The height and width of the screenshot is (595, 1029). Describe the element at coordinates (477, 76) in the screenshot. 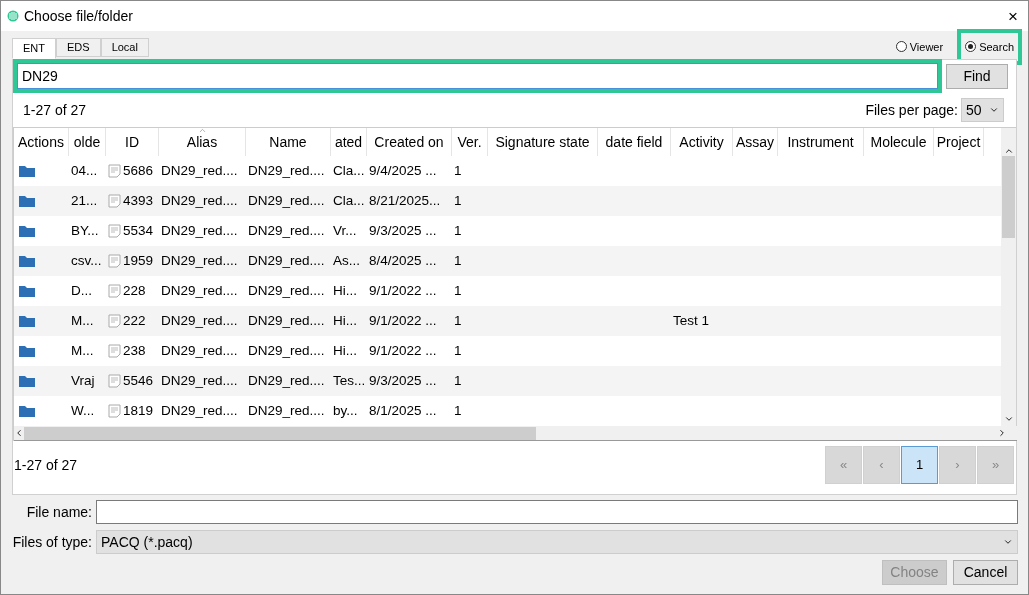

I see `search-field: DN29` at that location.